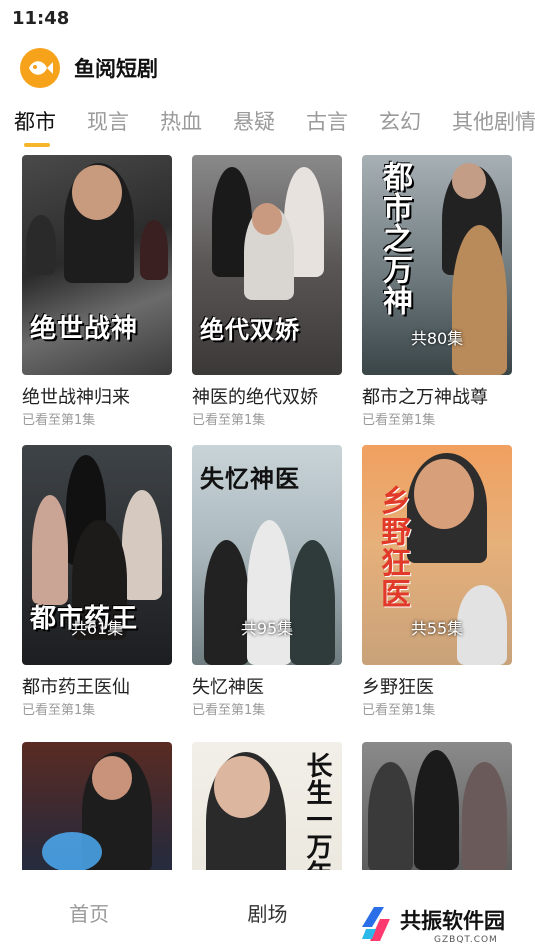 The image size is (535, 951). What do you see at coordinates (466, 940) in the screenshot?
I see `watermark-domain: GZBQT.COM` at bounding box center [466, 940].